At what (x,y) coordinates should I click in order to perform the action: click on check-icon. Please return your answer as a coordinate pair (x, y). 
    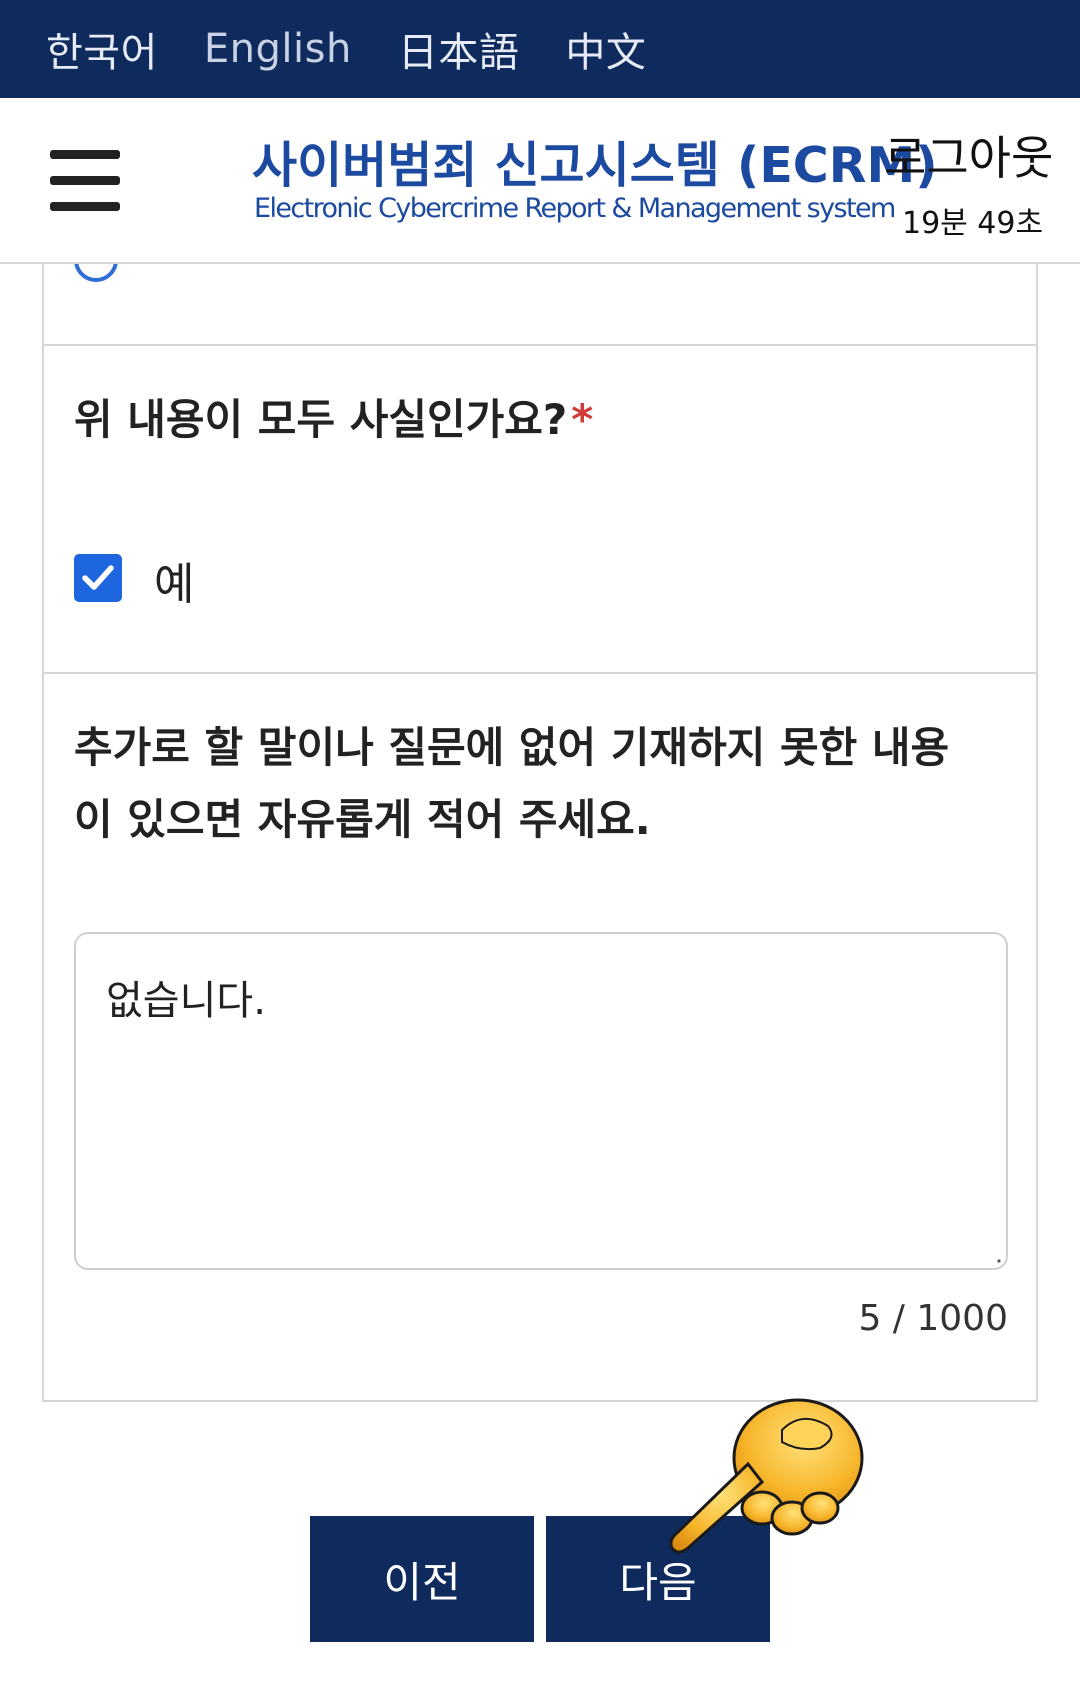
    Looking at the image, I should click on (98, 577).